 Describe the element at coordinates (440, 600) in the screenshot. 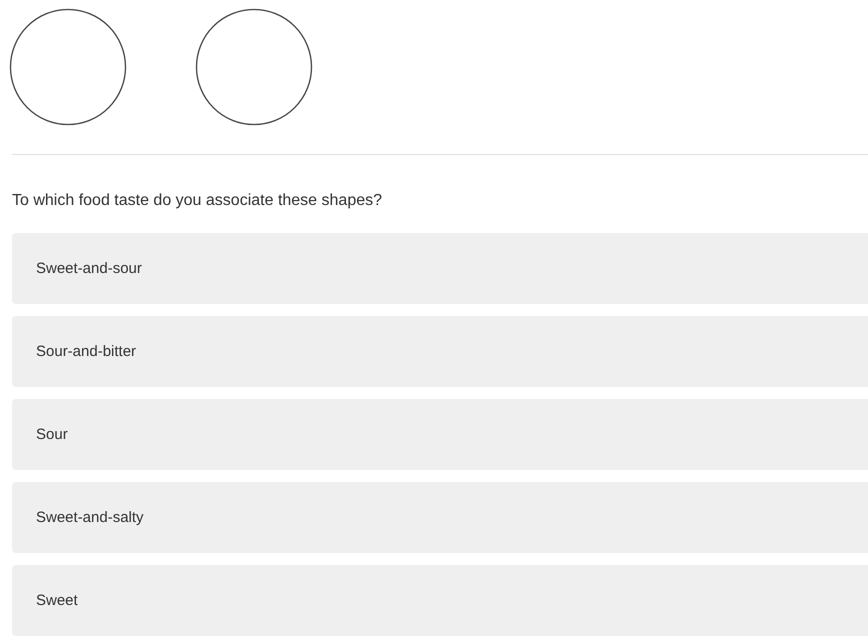

I see `answer-option: Sweet` at that location.